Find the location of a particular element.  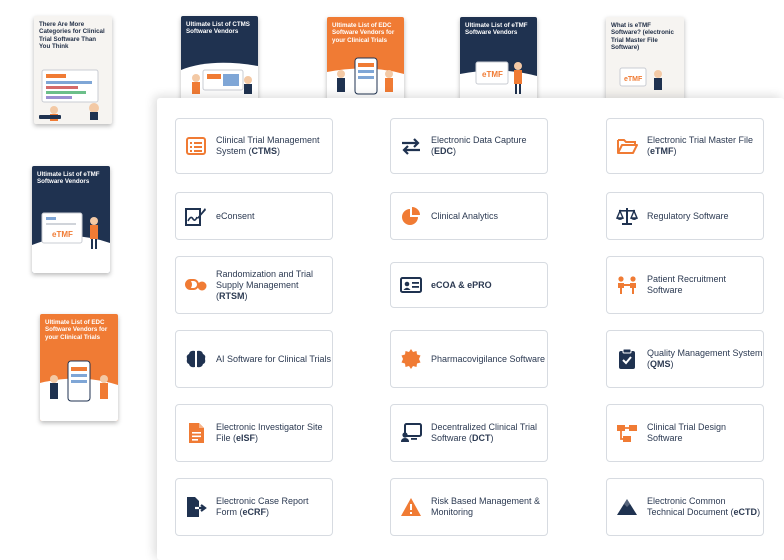

category-label: Regulatory Software is located at coordinates (688, 215).